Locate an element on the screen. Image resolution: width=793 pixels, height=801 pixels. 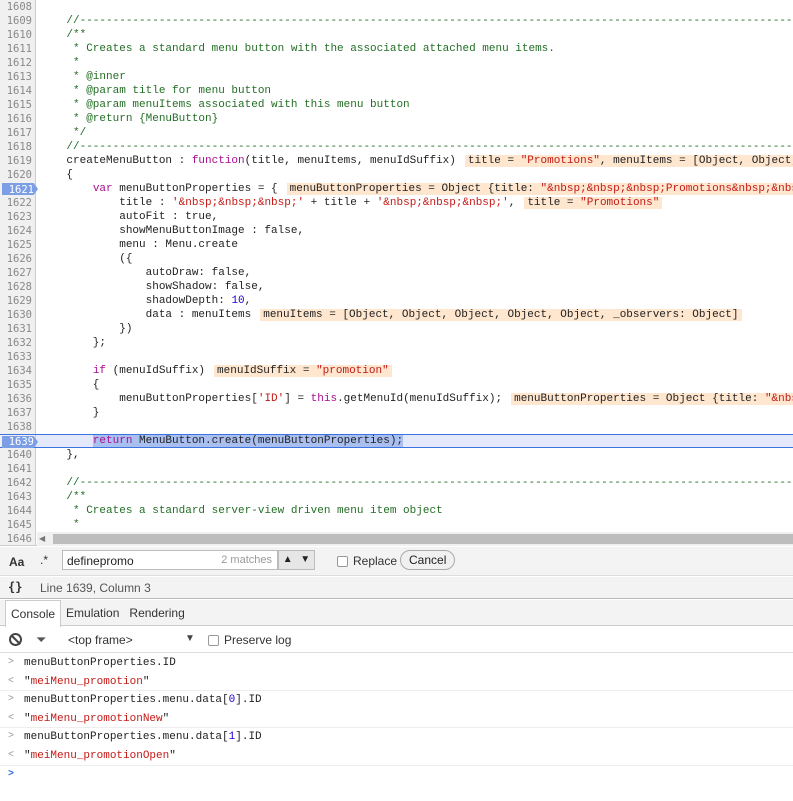
clear-console-icon is located at coordinates (15, 639).